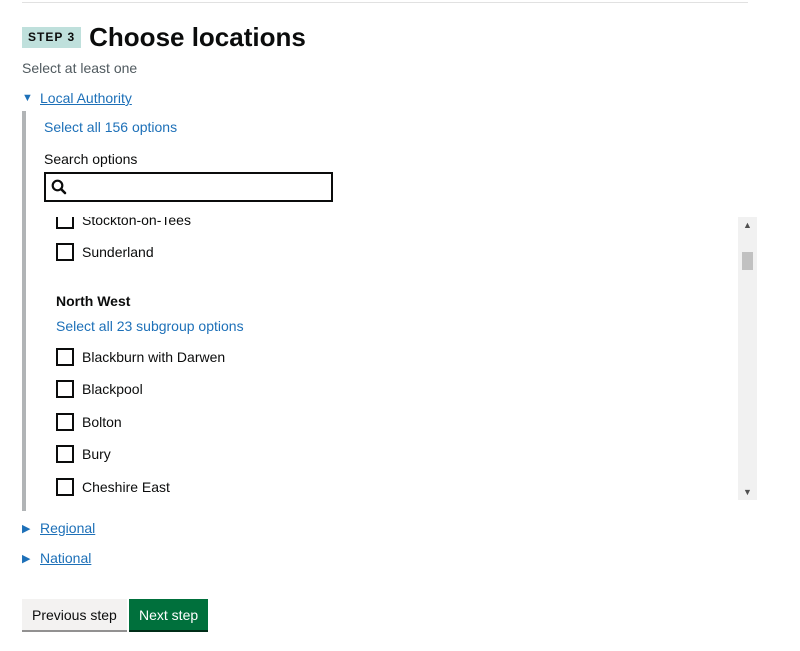  I want to click on top-divider, so click(385, 2).